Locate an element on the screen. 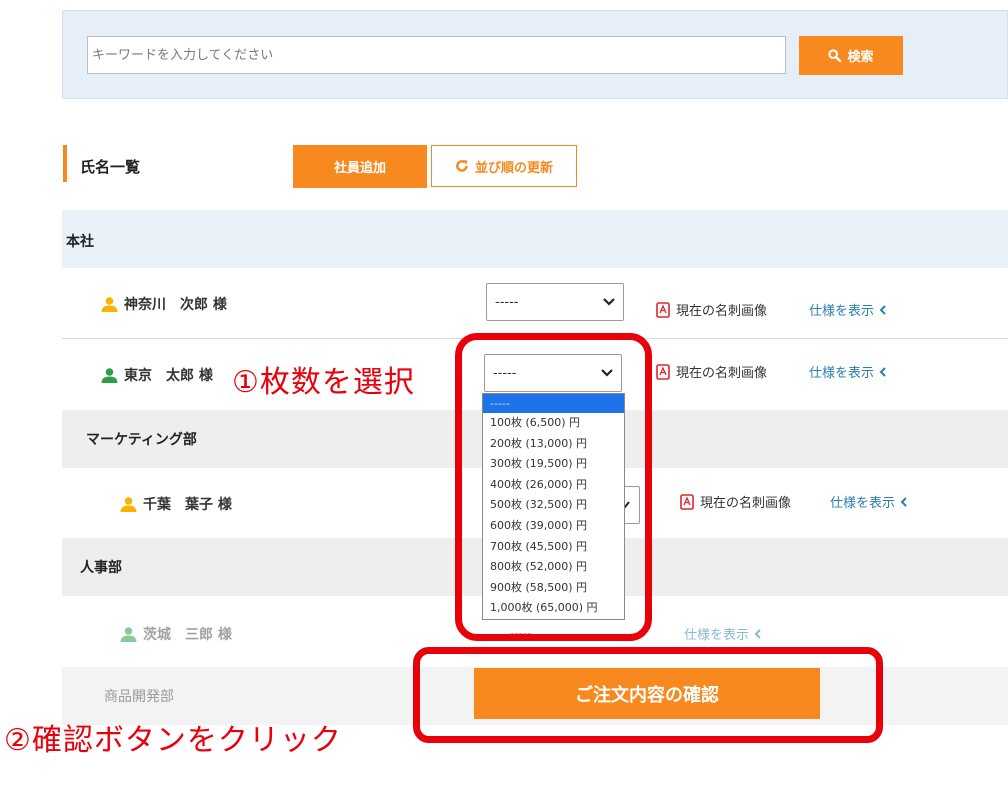 Image resolution: width=1008 pixels, height=805 pixels. member-row: 茨城 三郎 様 is located at coordinates (176, 634).